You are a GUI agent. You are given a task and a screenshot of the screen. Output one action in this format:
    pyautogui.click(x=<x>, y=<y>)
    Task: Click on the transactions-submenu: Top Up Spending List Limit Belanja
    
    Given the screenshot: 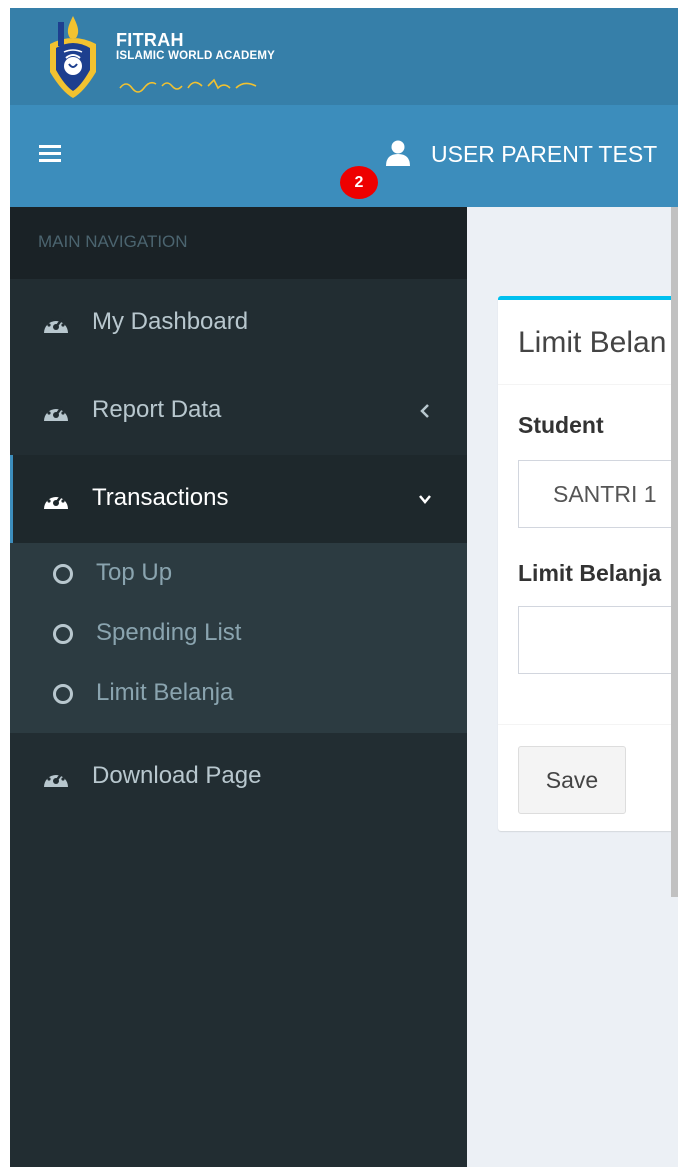 What is the action you would take?
    pyautogui.click(x=238, y=638)
    